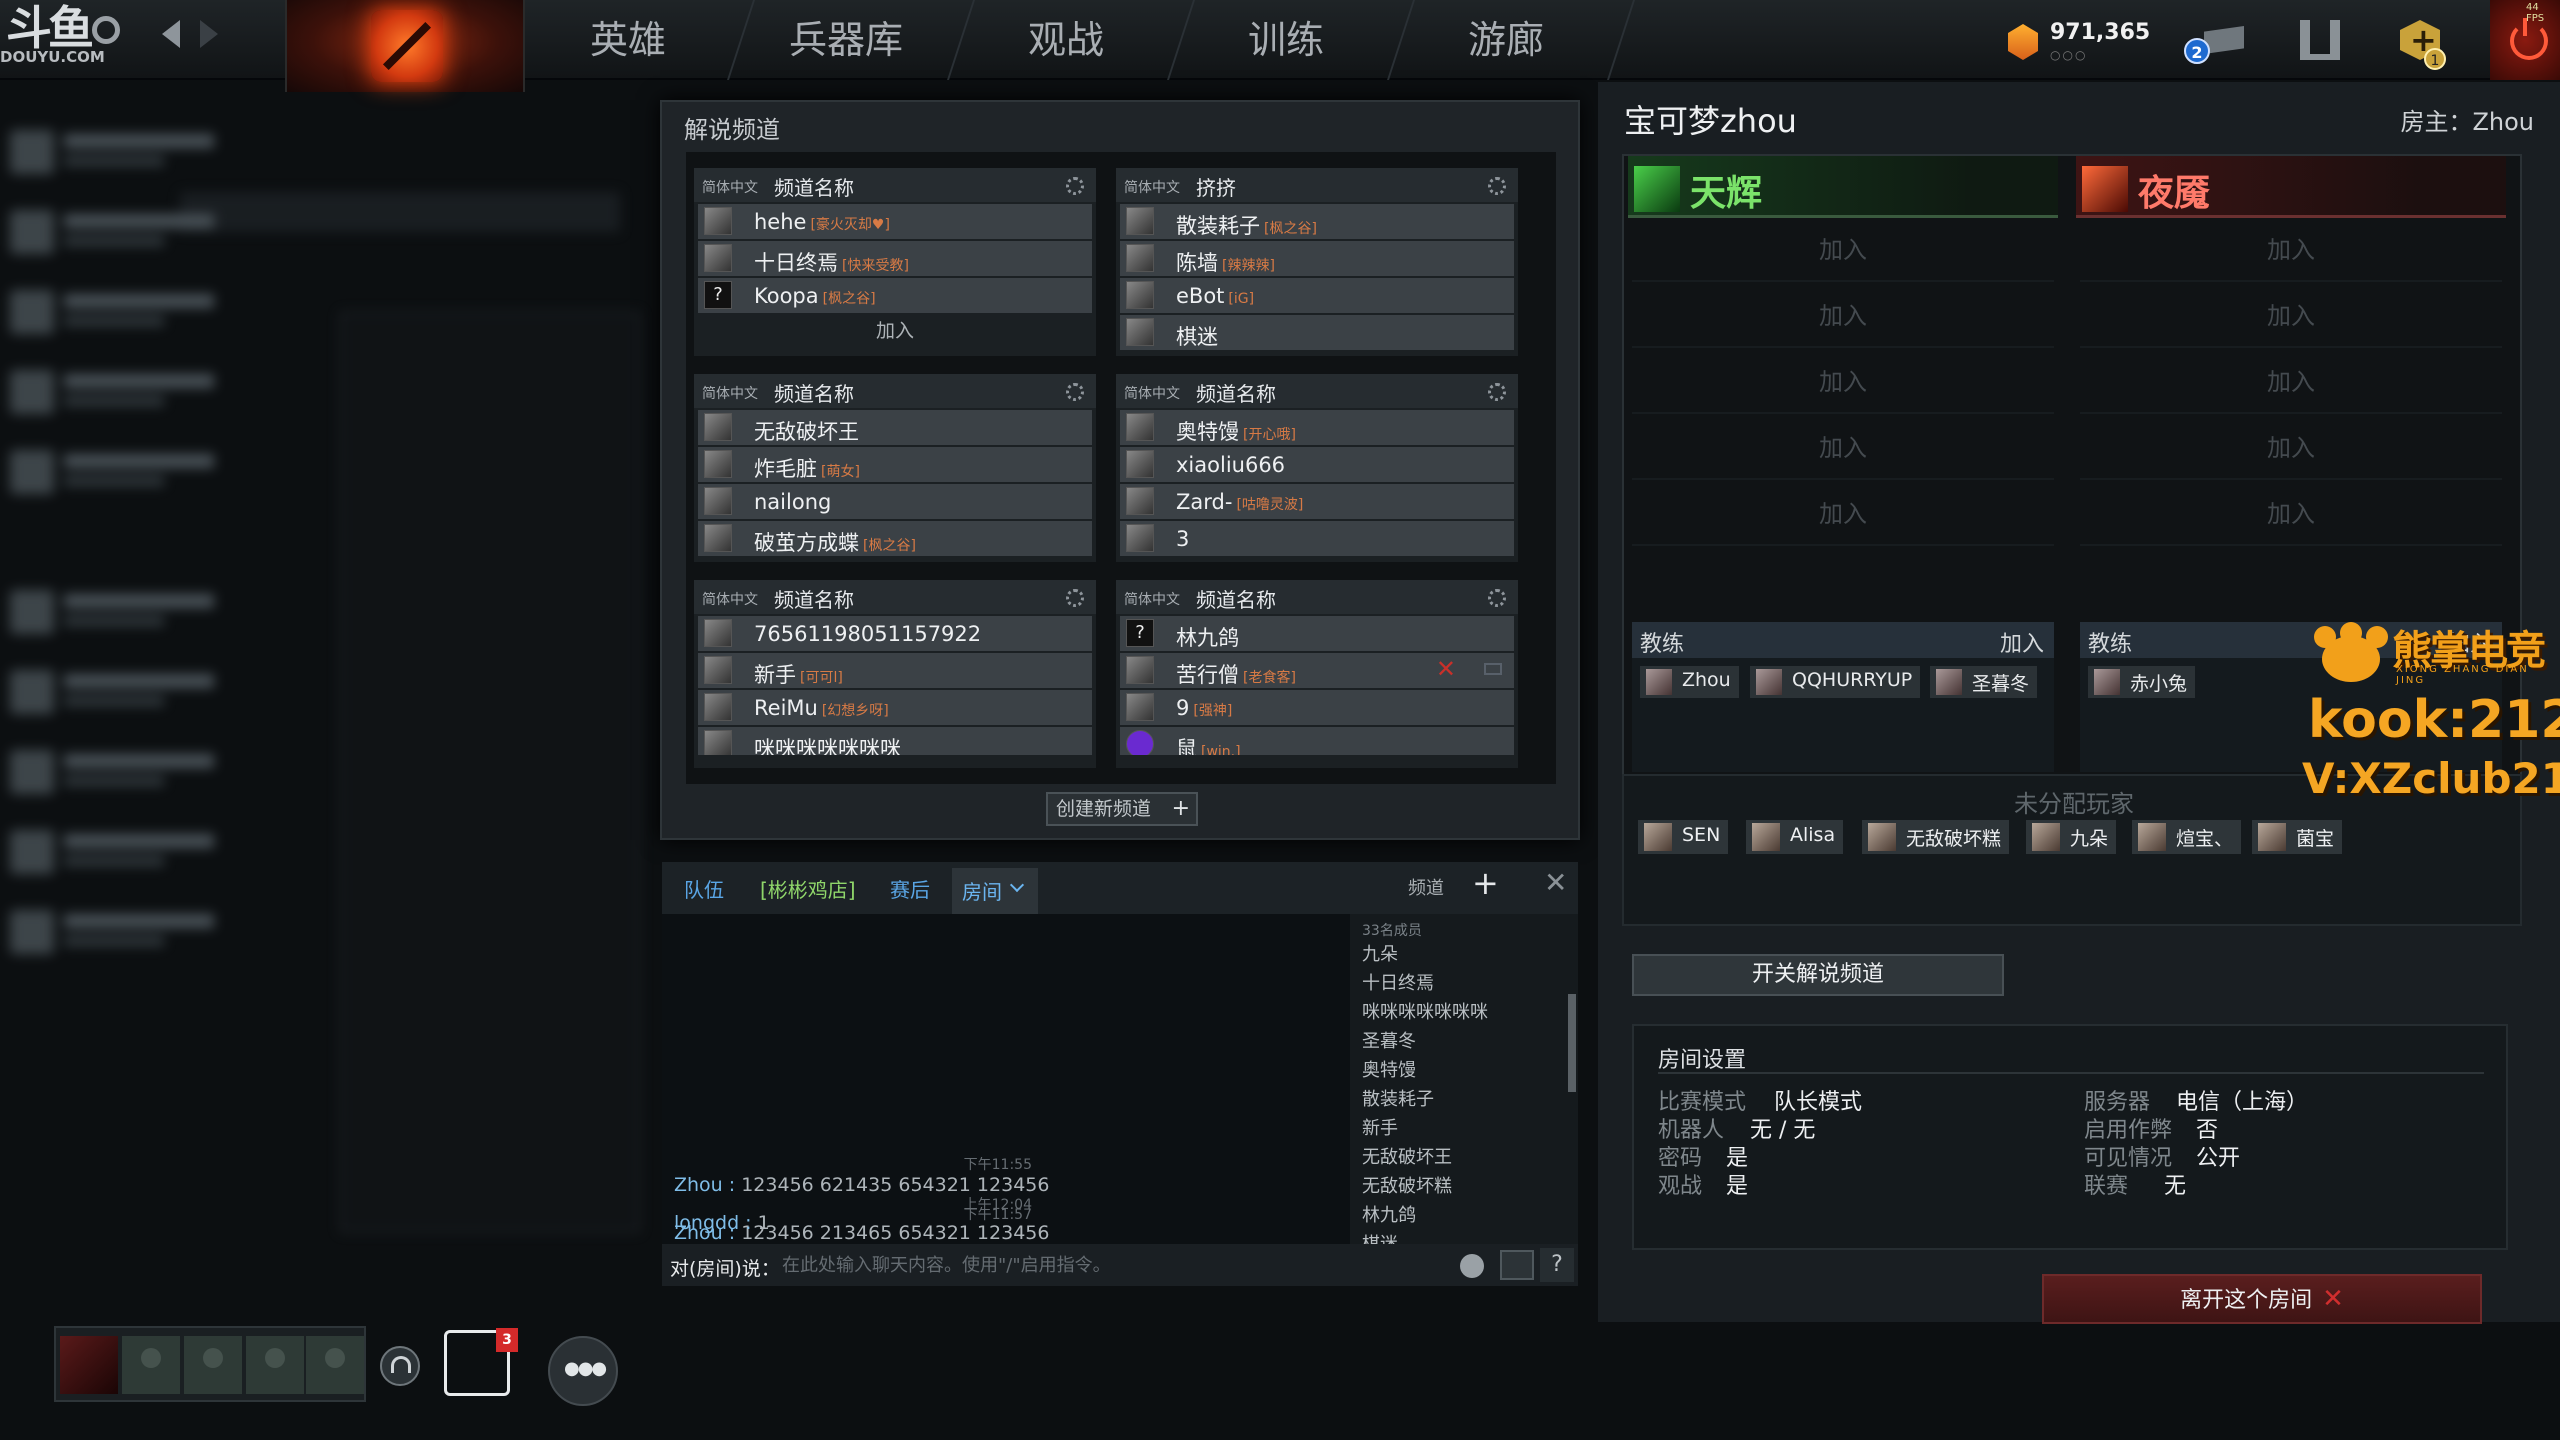 The image size is (2560, 1440). What do you see at coordinates (583, 1371) in the screenshot?
I see `friends-icon` at bounding box center [583, 1371].